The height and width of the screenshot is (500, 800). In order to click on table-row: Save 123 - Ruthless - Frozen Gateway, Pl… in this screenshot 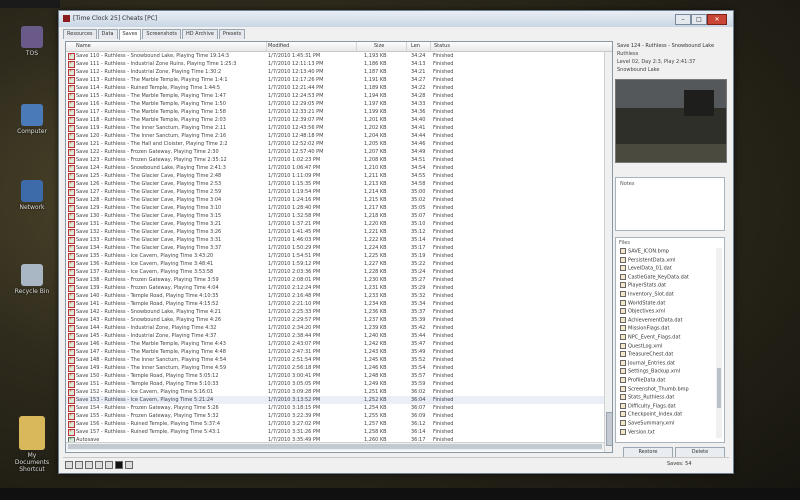, I will do `click(335, 160)`.